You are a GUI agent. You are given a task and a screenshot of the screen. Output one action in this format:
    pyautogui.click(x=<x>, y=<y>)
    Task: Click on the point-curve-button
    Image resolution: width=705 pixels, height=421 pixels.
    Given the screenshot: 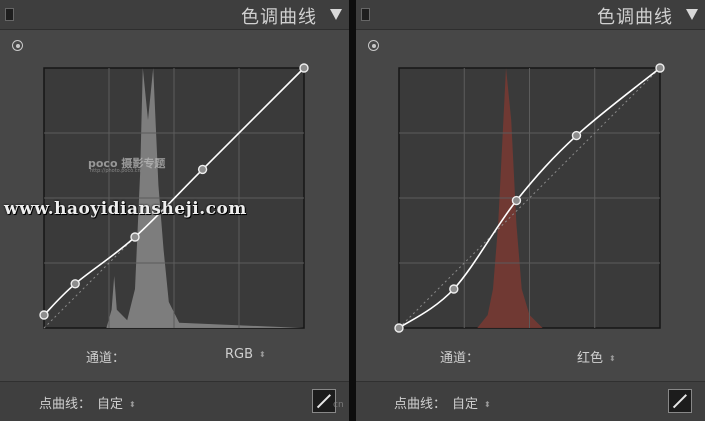 What is the action you would take?
    pyautogui.click(x=680, y=401)
    